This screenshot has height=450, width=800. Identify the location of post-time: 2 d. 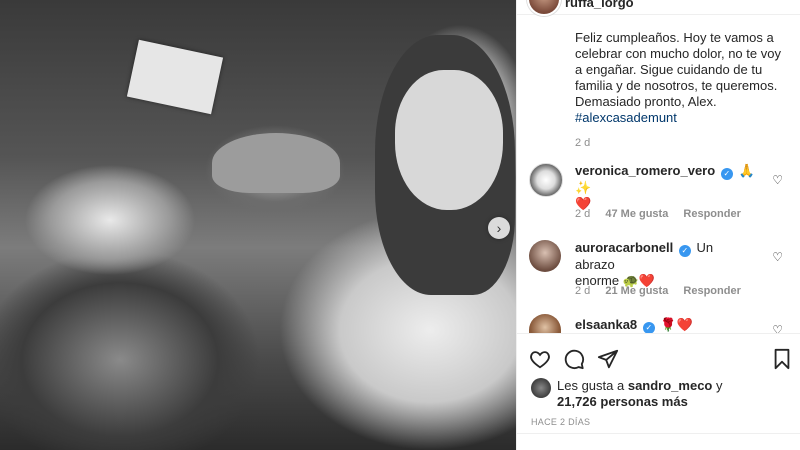
(583, 143).